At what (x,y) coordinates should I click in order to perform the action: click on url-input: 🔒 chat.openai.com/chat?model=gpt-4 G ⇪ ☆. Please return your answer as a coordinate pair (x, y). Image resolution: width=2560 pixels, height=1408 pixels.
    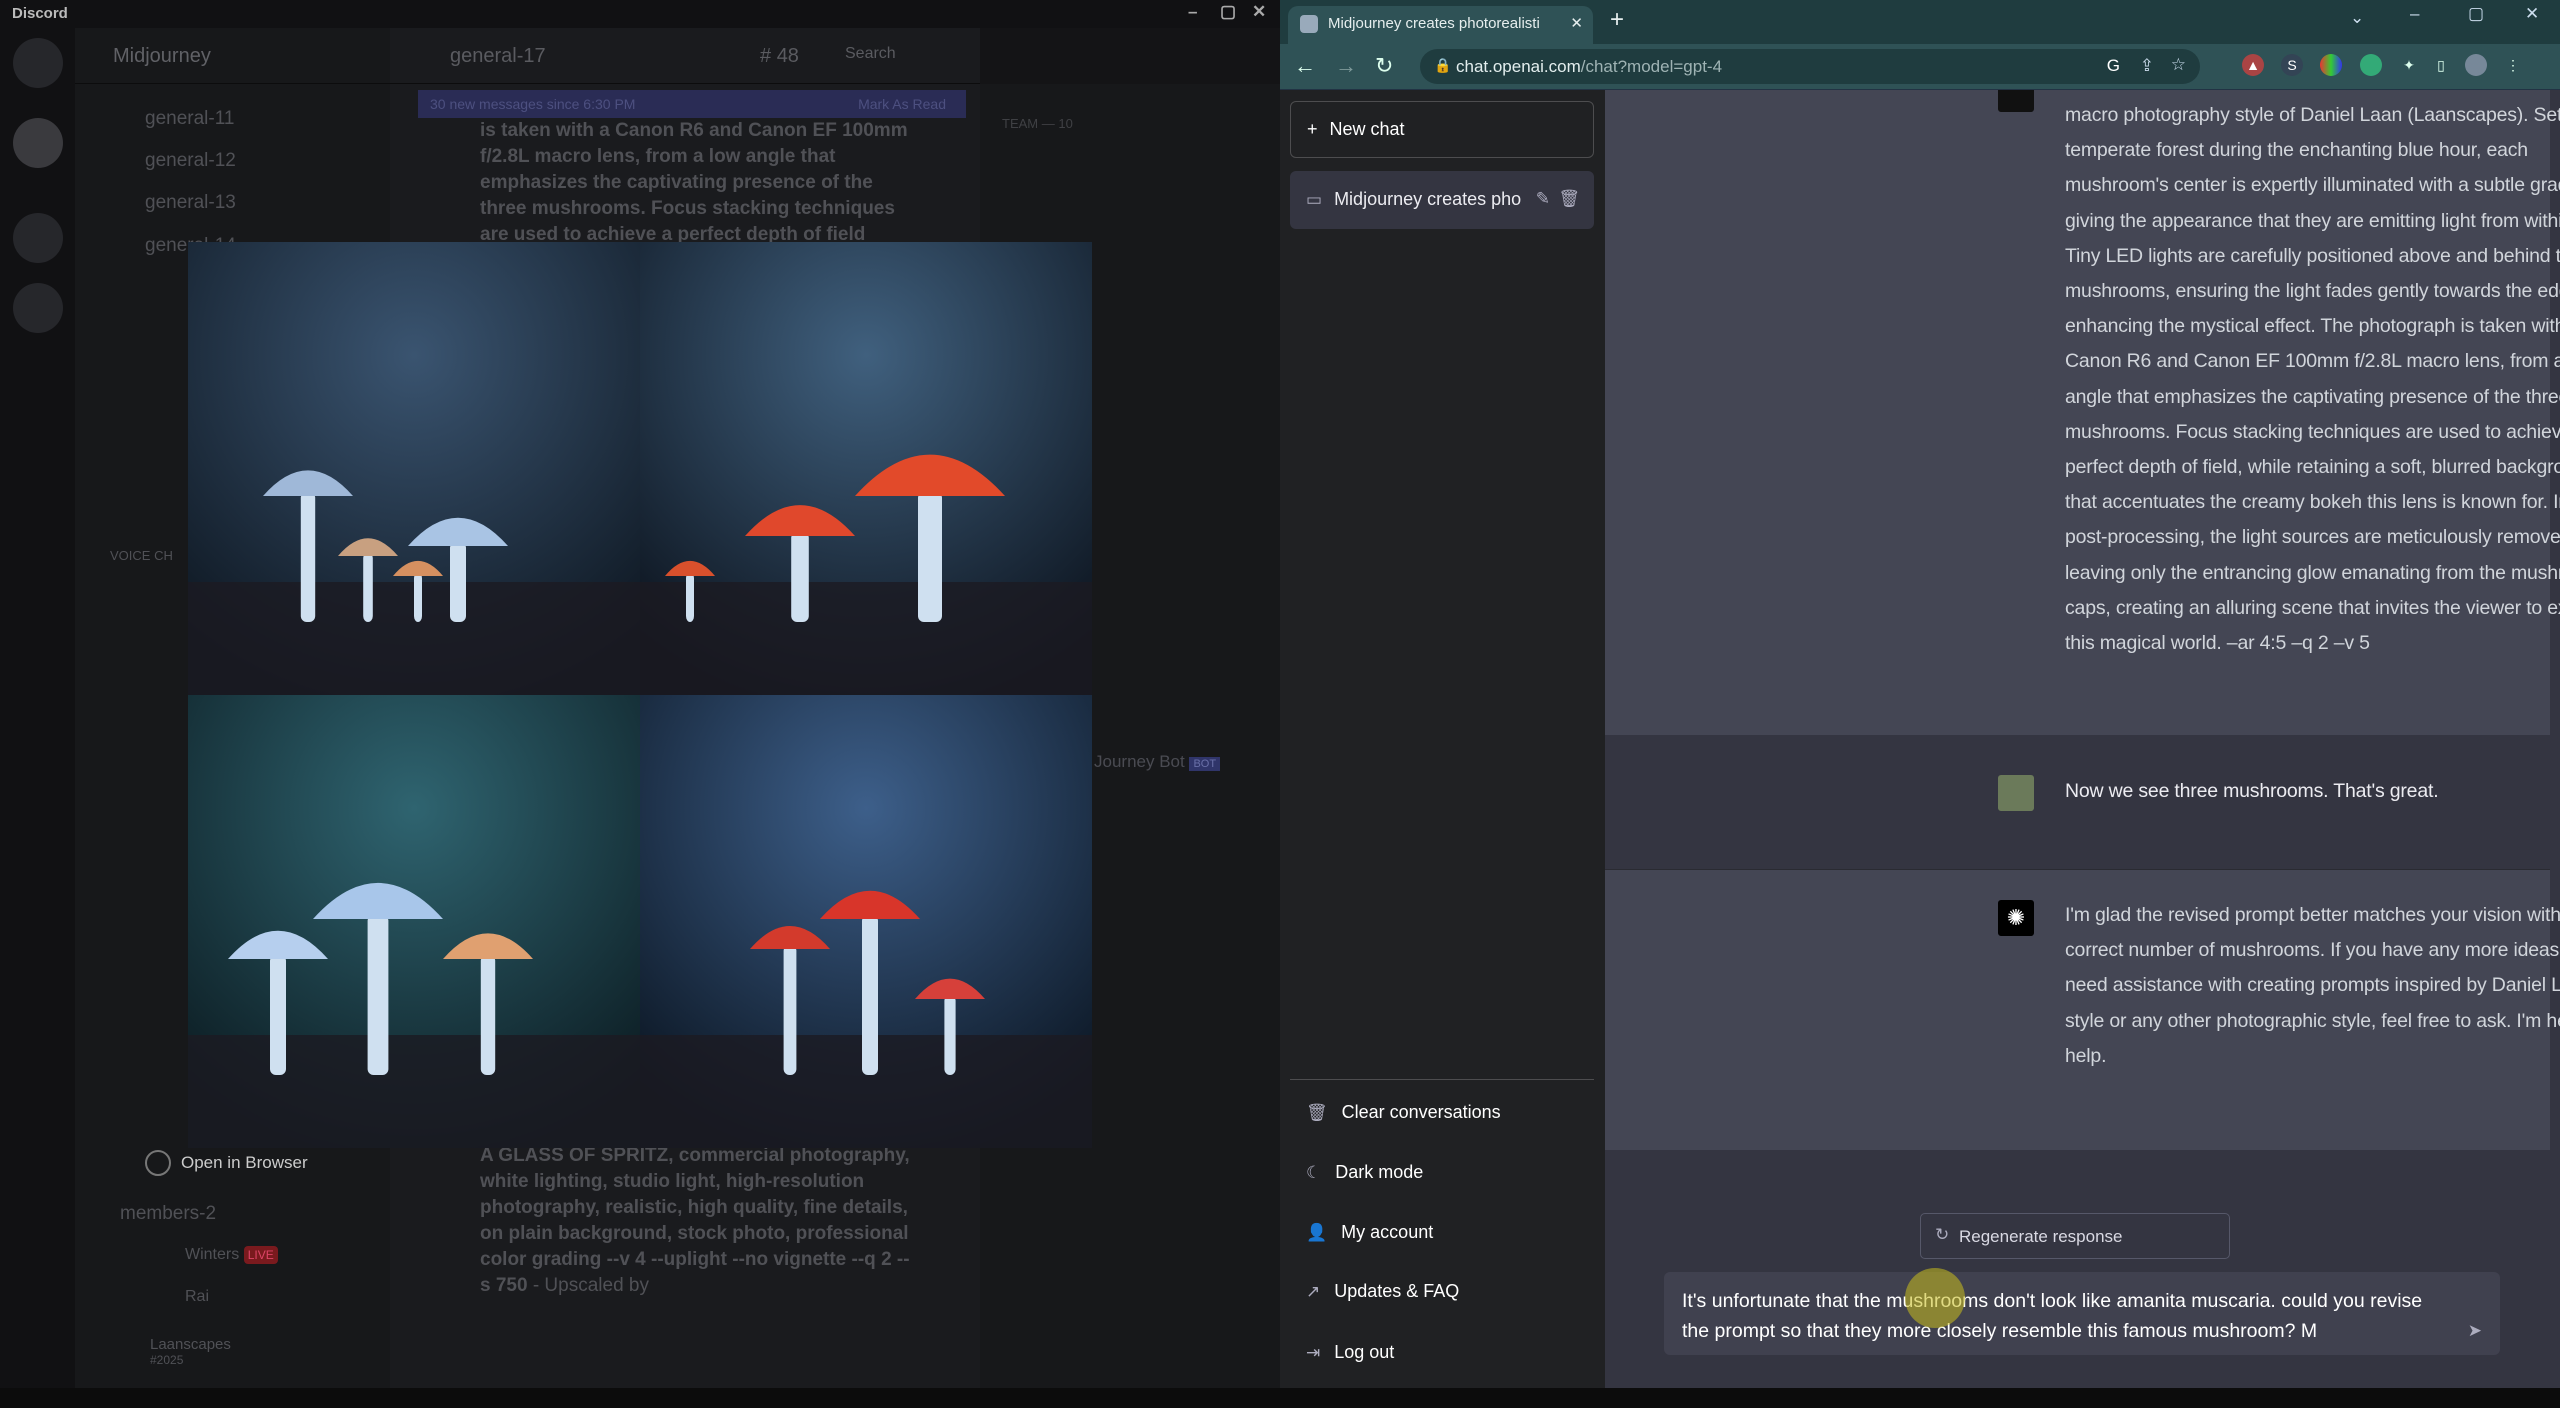
    Looking at the image, I should click on (1810, 66).